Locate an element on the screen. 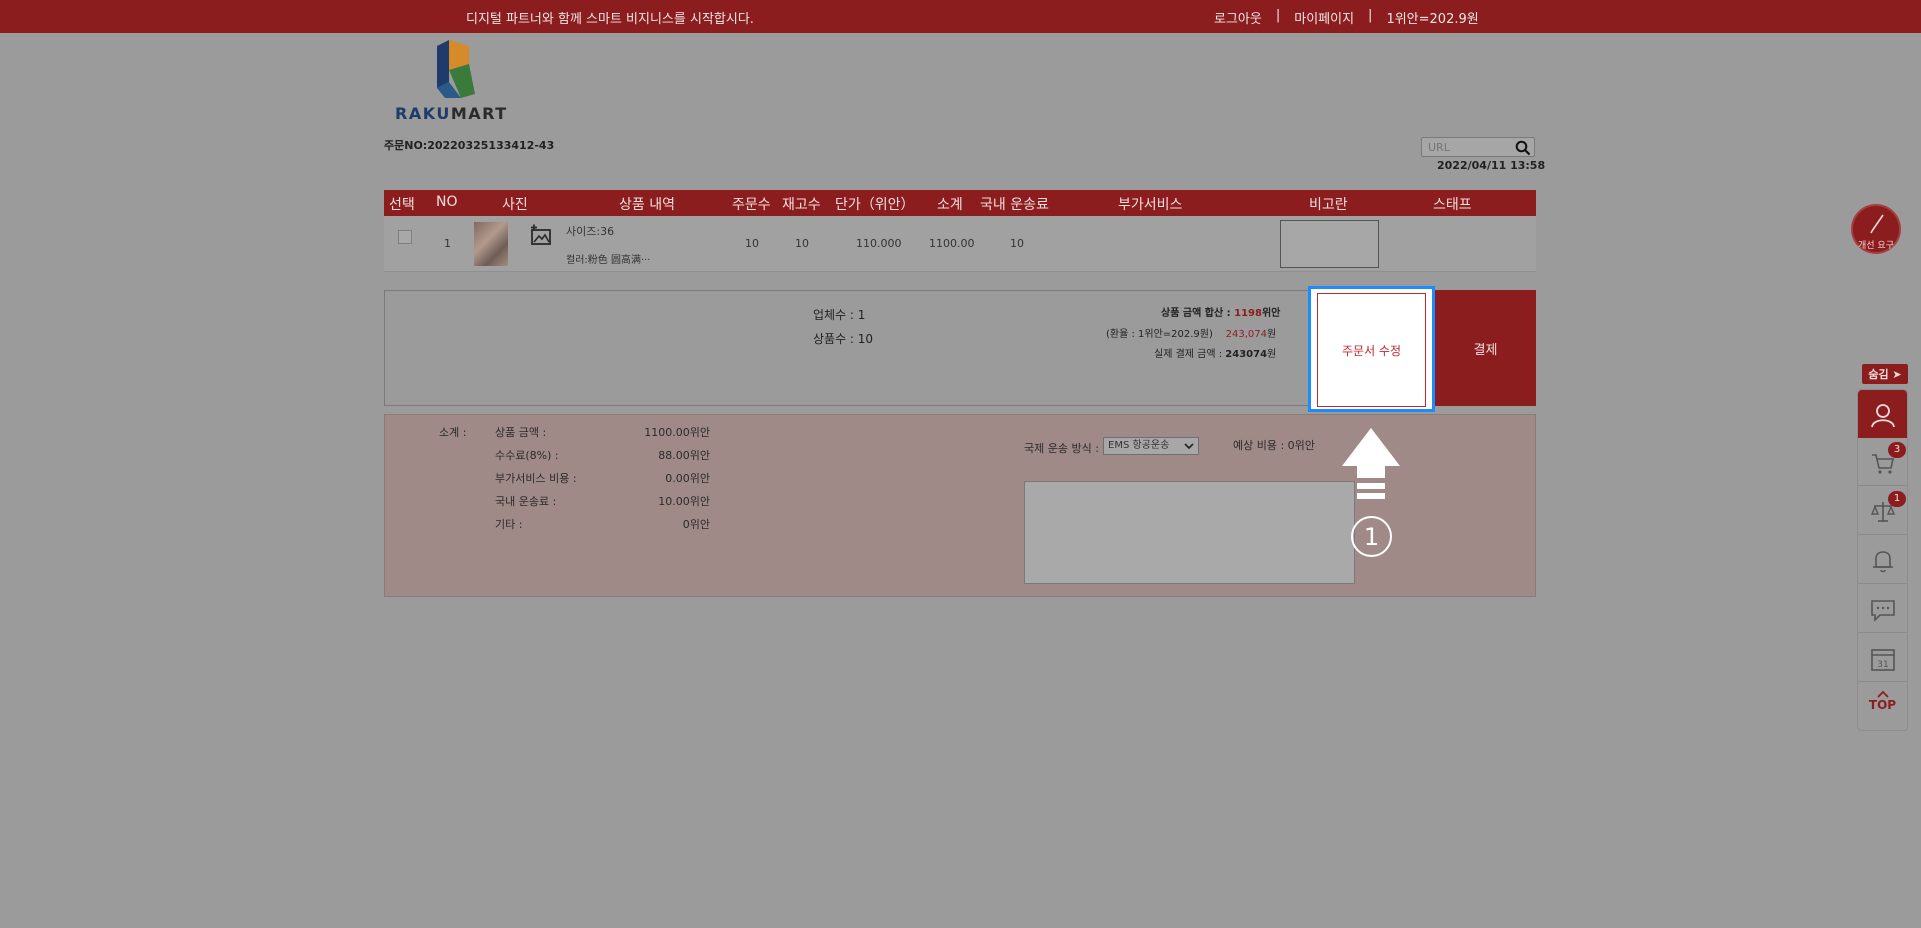 The width and height of the screenshot is (1921, 928). top-label: TOP is located at coordinates (1882, 705).